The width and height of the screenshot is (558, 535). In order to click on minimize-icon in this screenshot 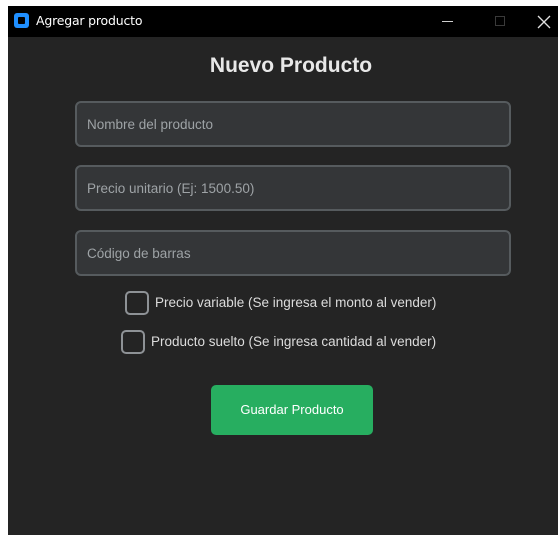, I will do `click(447, 21)`.